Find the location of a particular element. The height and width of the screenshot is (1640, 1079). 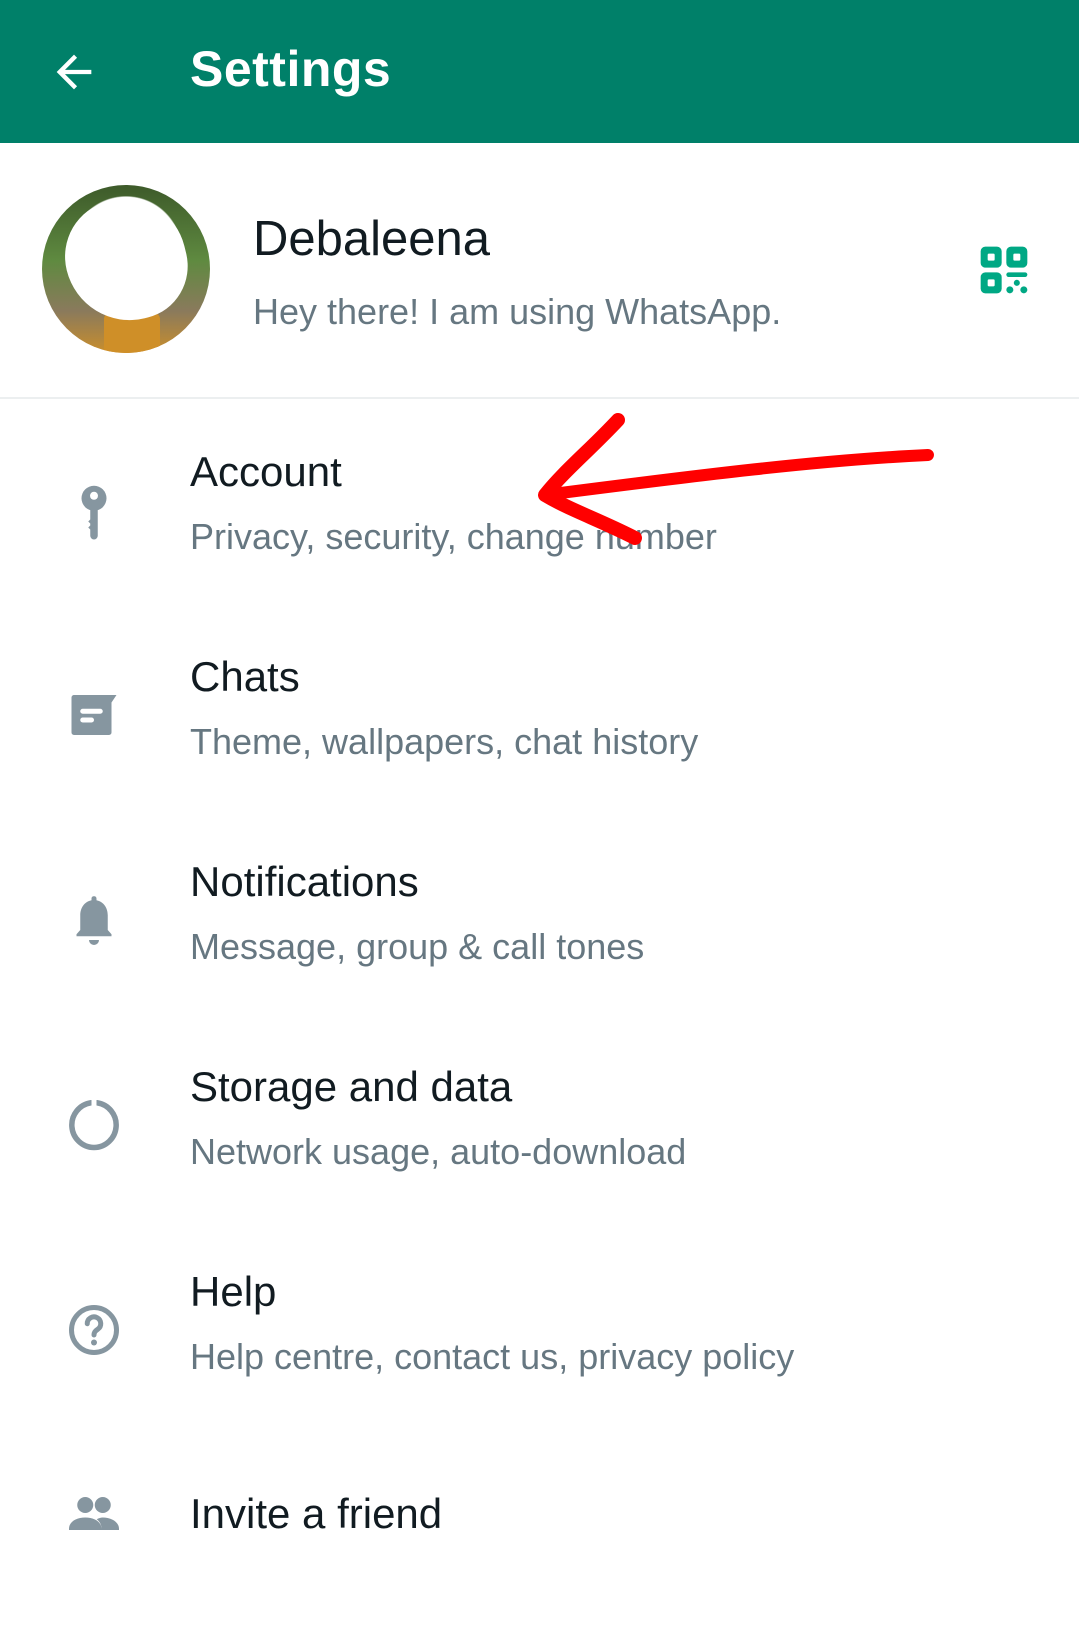

settings-item-account: Account Privacy, security, change number is located at coordinates (539, 512).